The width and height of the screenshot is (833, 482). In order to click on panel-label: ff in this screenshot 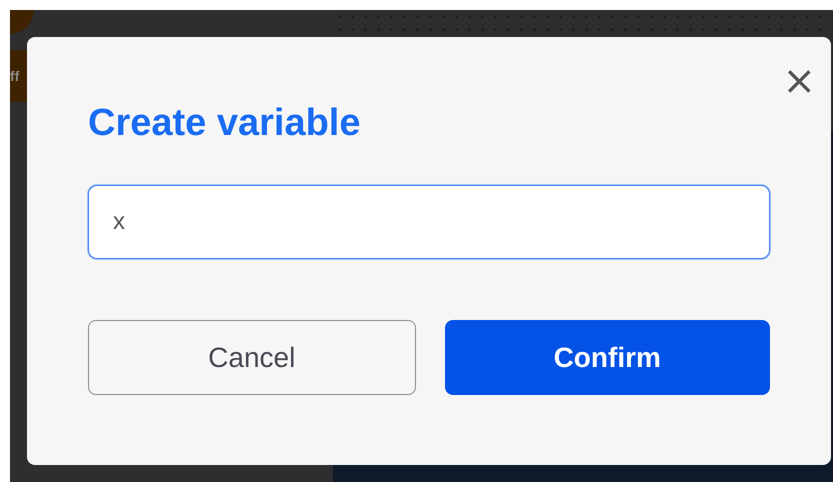, I will do `click(15, 76)`.